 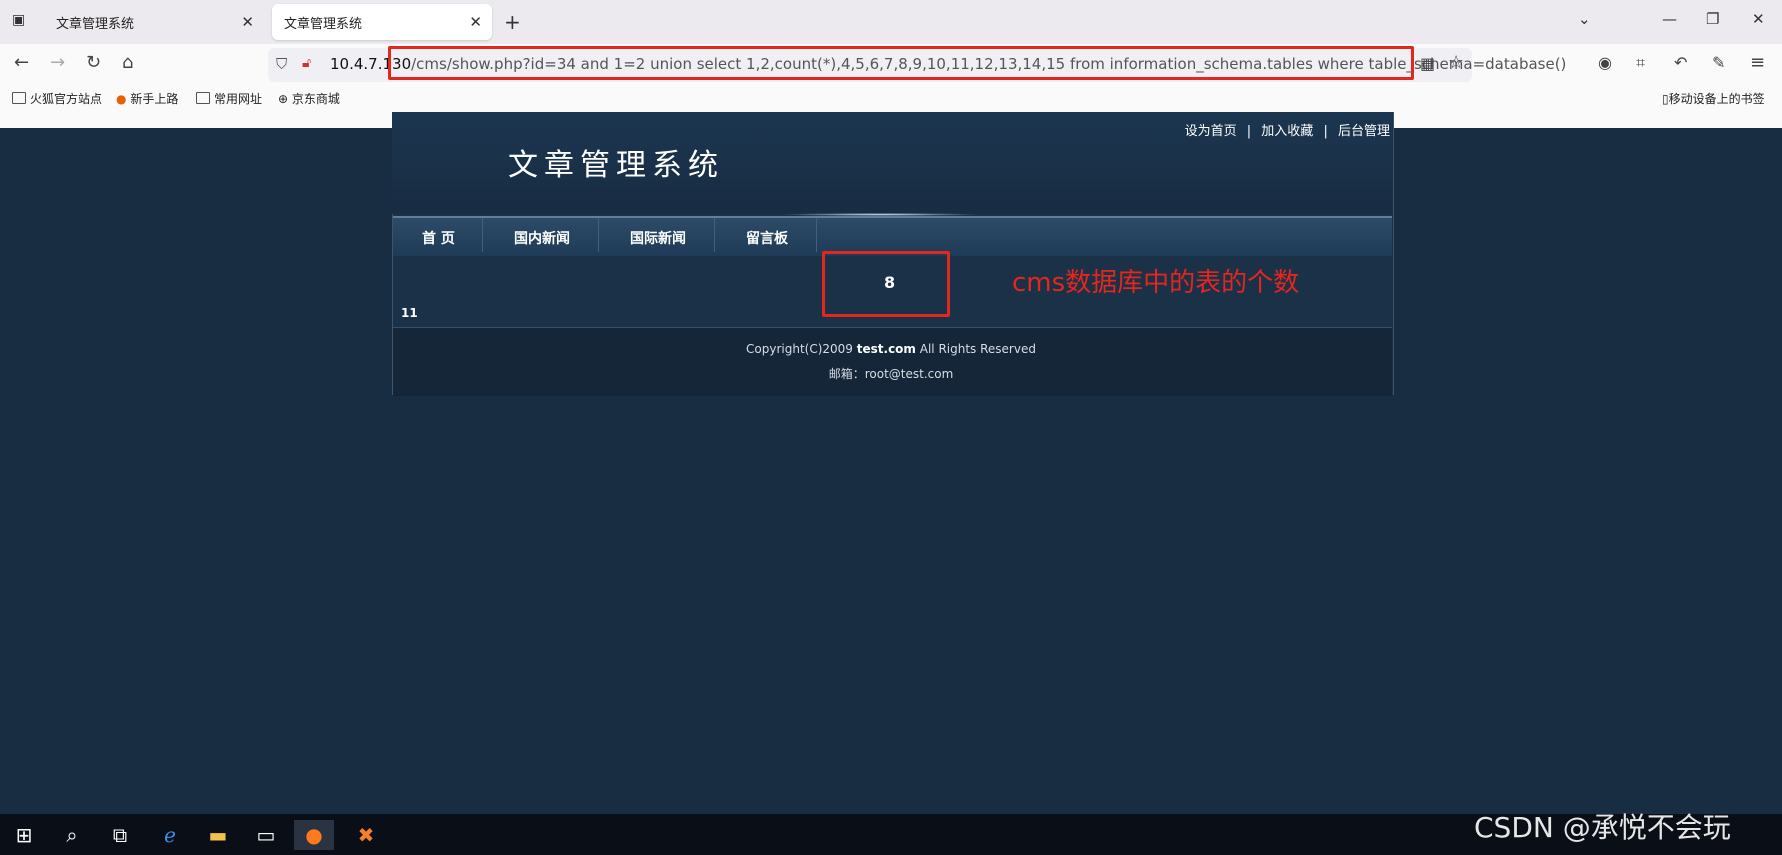 I want to click on home-icon: ⌂, so click(x=127, y=62).